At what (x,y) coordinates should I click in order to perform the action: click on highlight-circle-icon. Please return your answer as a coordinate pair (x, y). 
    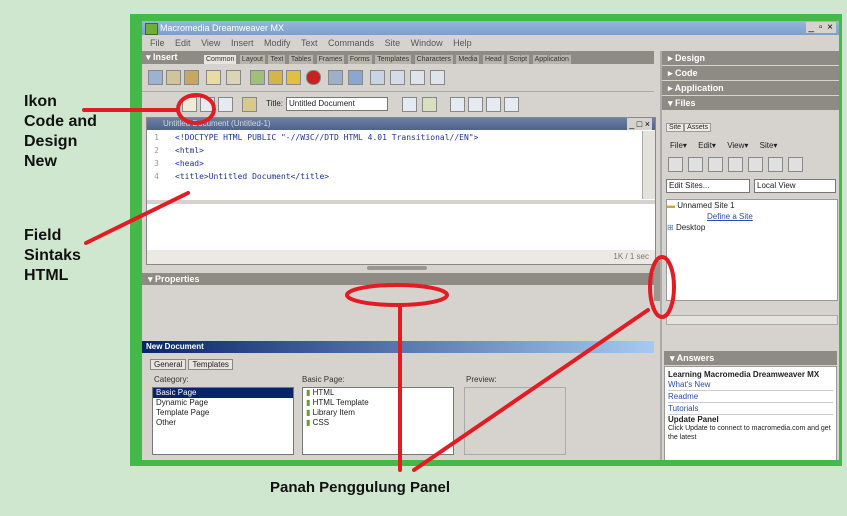
    Looking at the image, I should click on (196, 109).